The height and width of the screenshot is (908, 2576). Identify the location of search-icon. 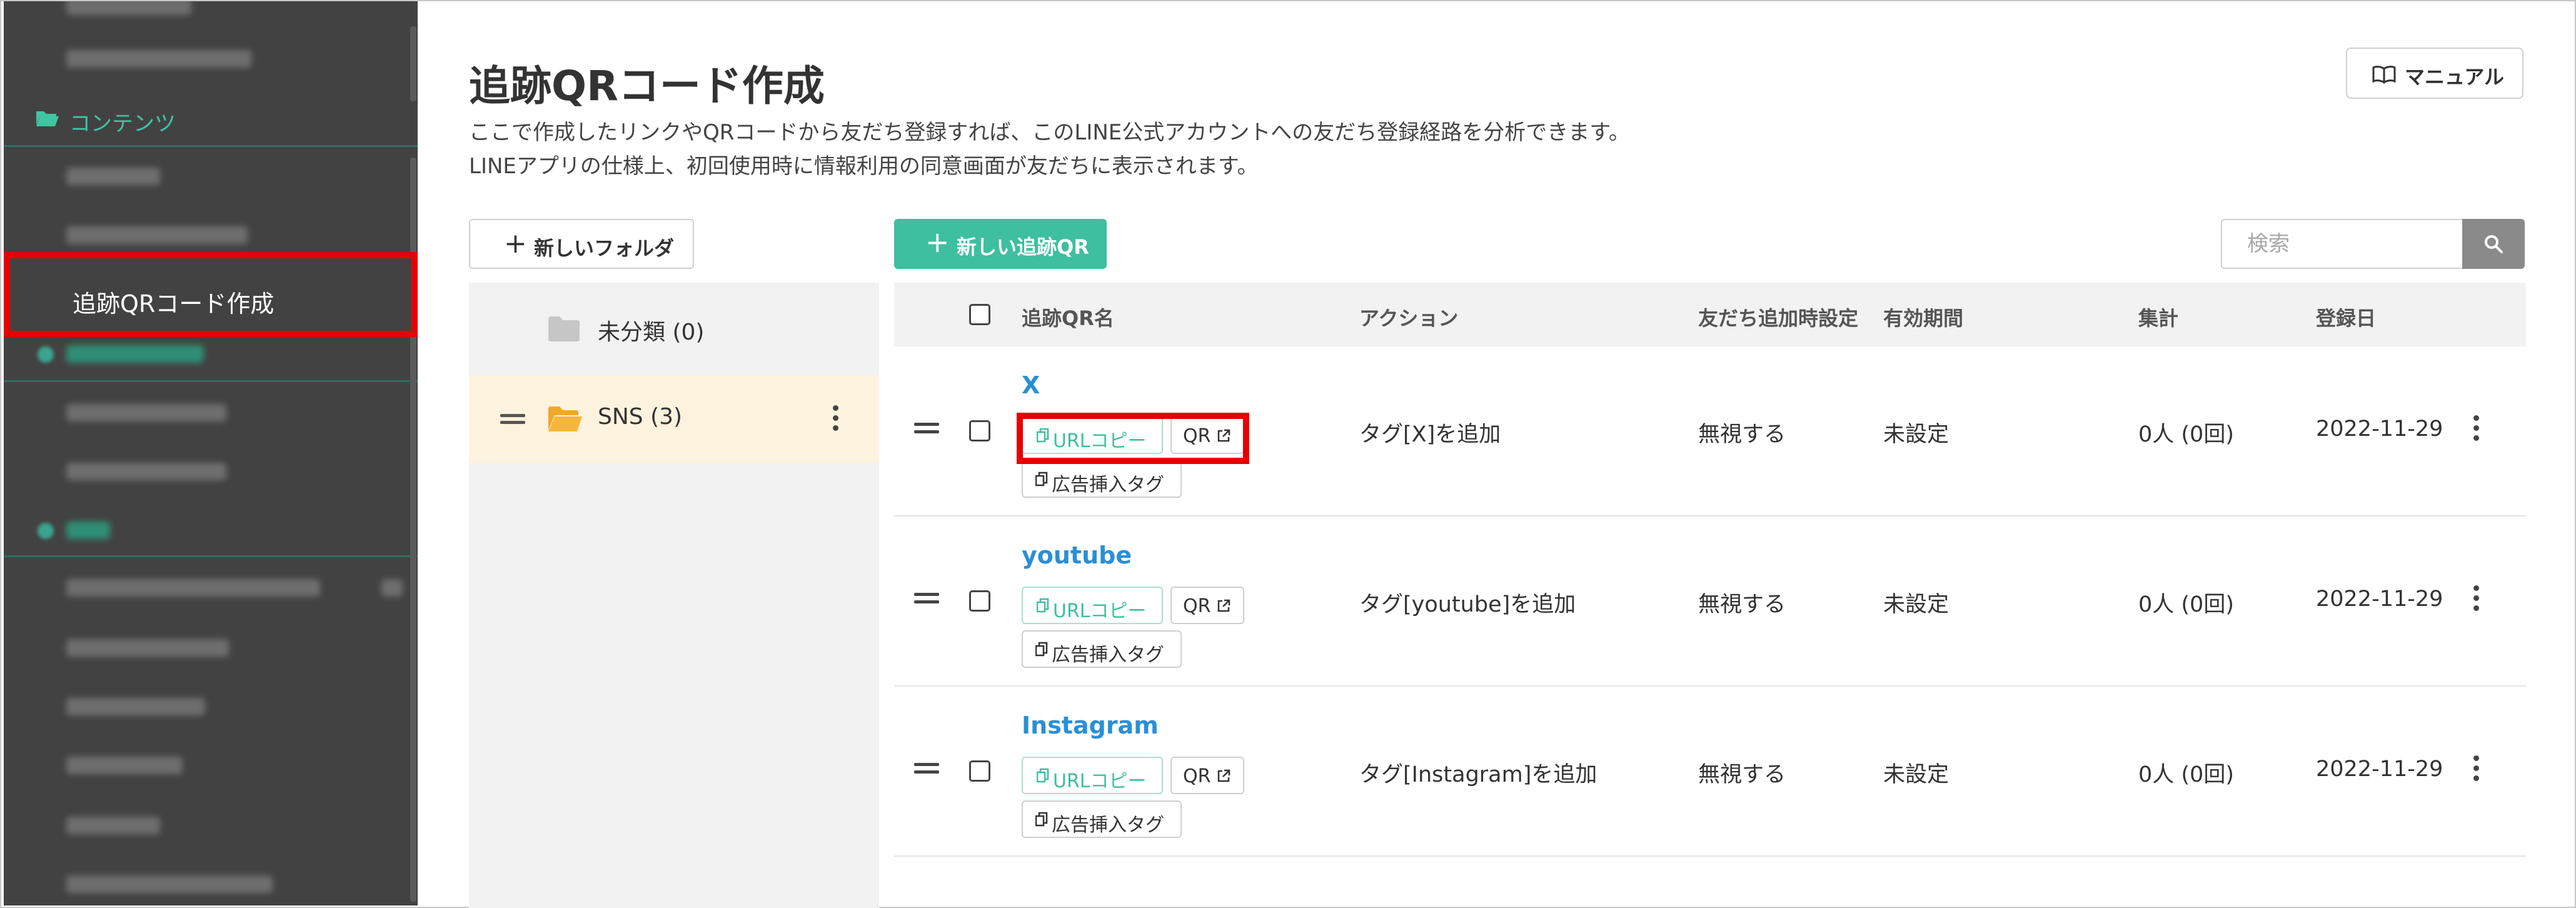
(2494, 244).